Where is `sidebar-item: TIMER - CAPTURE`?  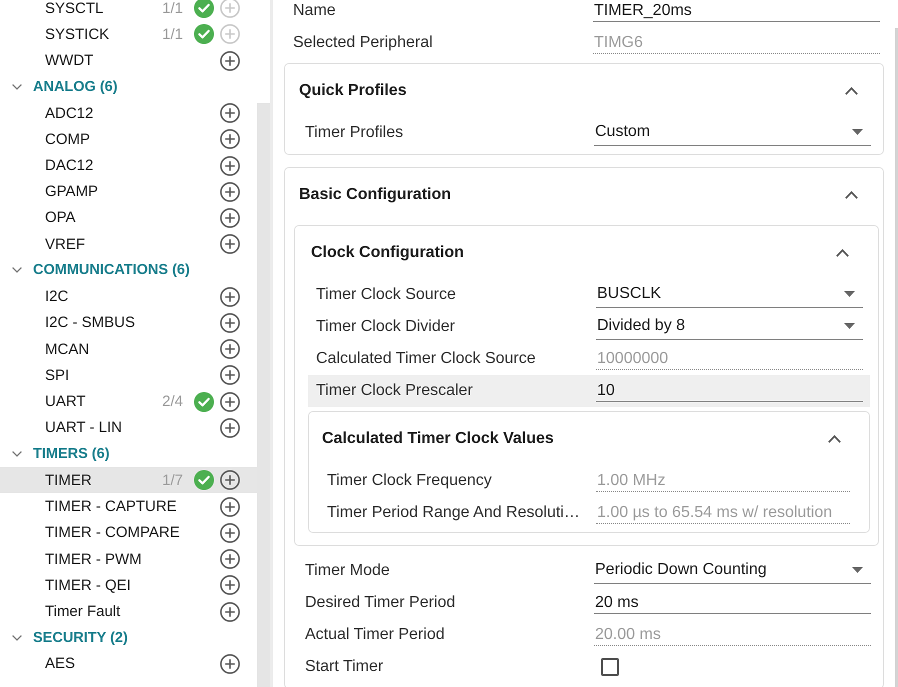 sidebar-item: TIMER - CAPTURE is located at coordinates (128, 506).